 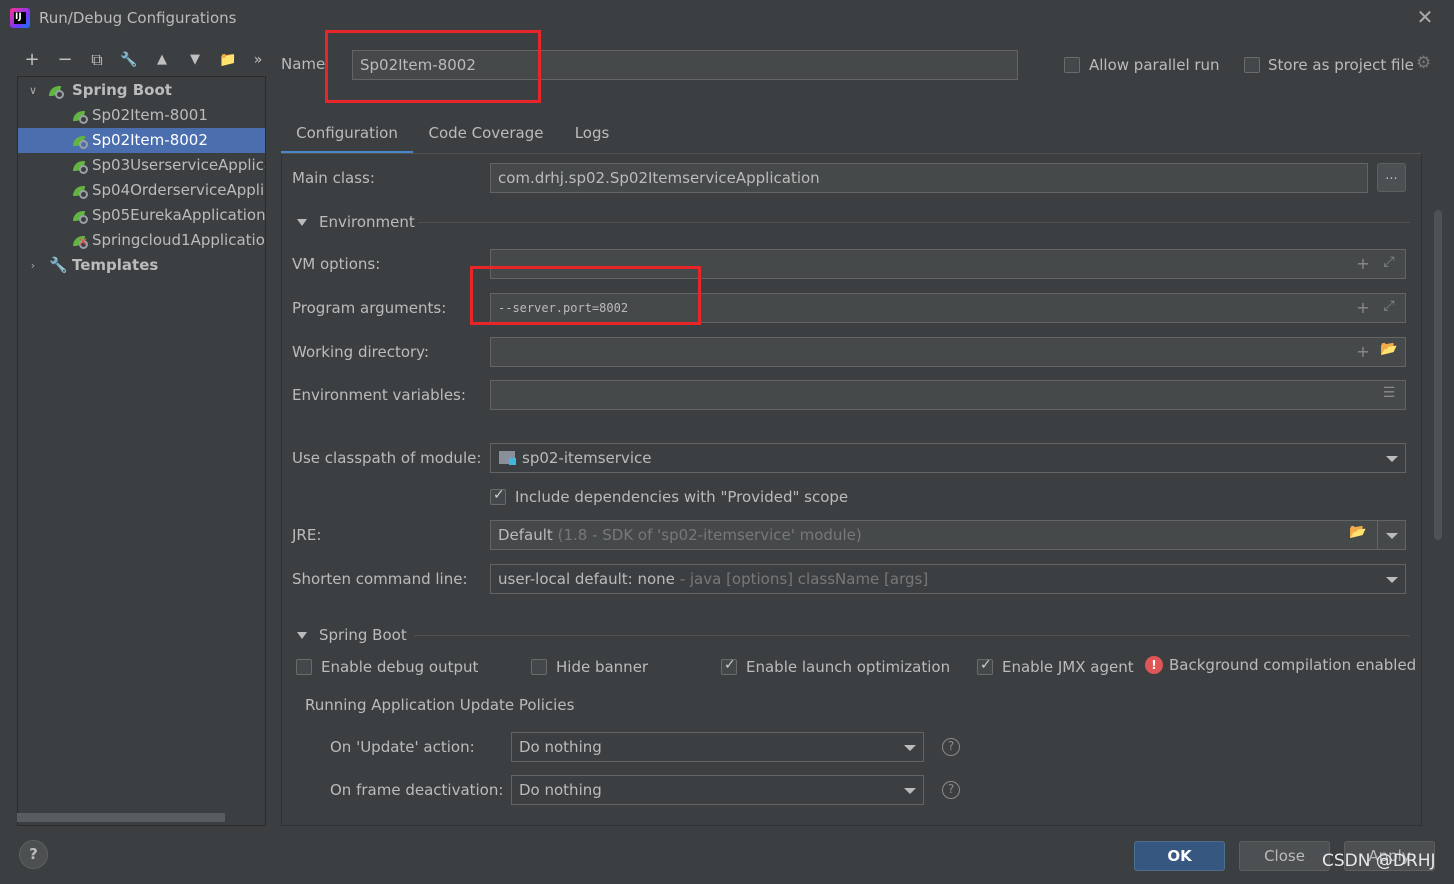 I want to click on tree-item-sp03userservice: Sp03UserserviceApplica, so click(x=142, y=165).